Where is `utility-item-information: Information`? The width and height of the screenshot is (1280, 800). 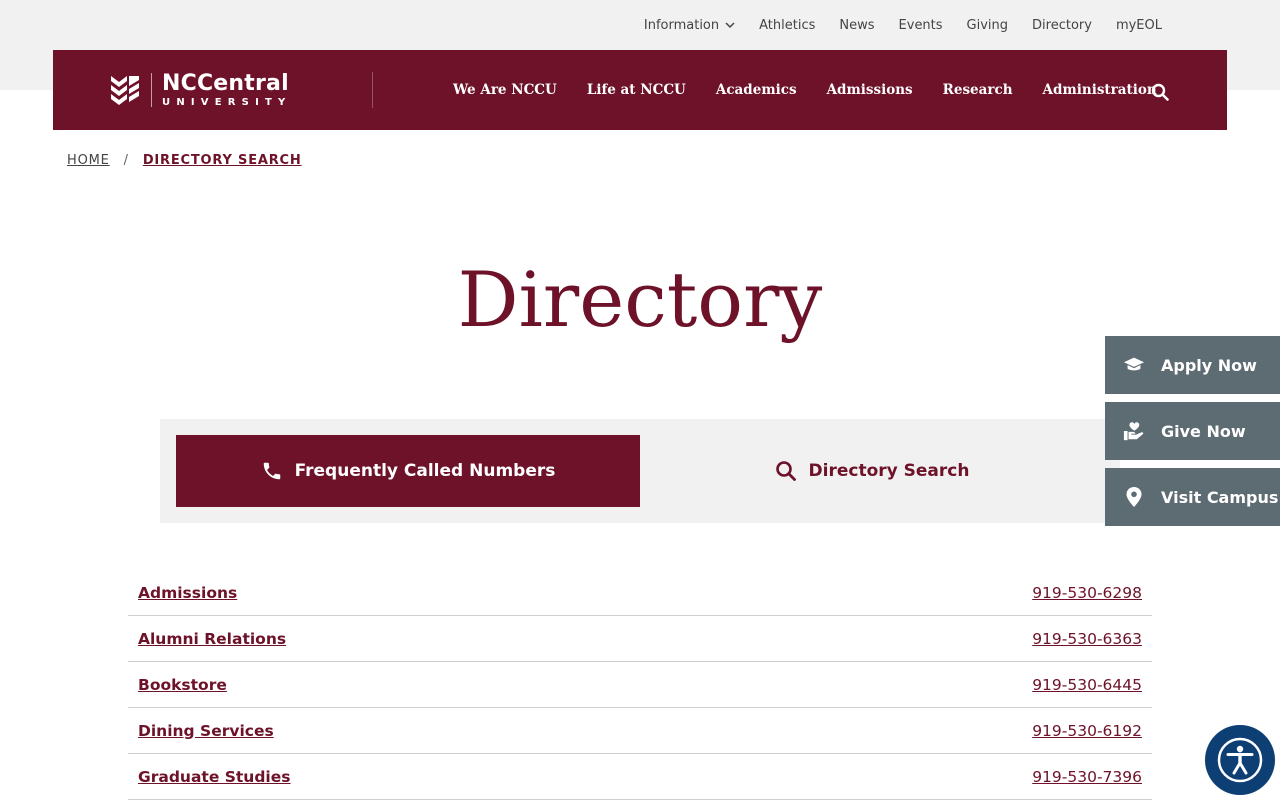
utility-item-information: Information is located at coordinates (689, 25).